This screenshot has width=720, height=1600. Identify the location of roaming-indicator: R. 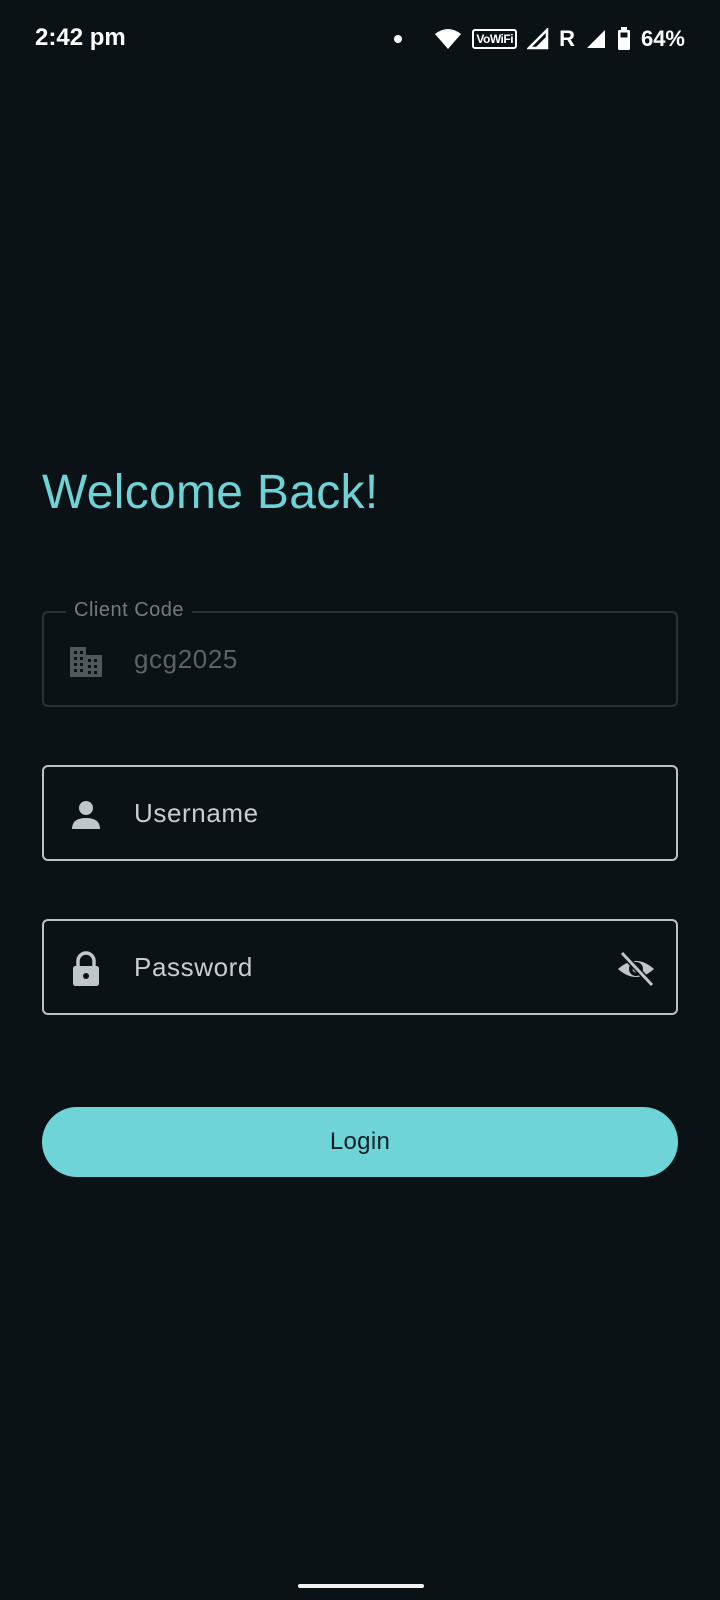
(567, 38).